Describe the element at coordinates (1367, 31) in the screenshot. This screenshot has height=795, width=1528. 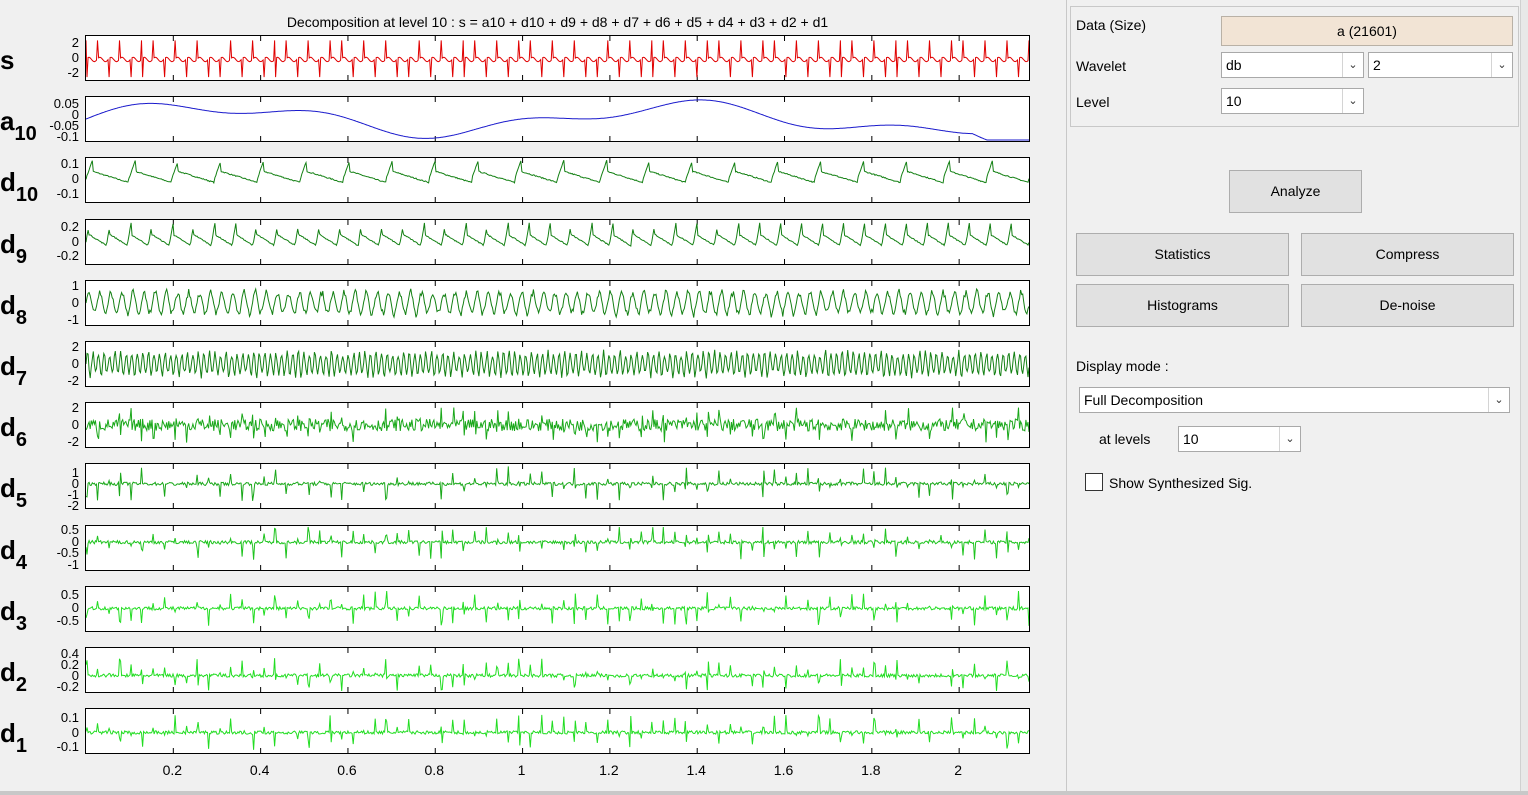
I see `data-size-value: a (21601)` at that location.